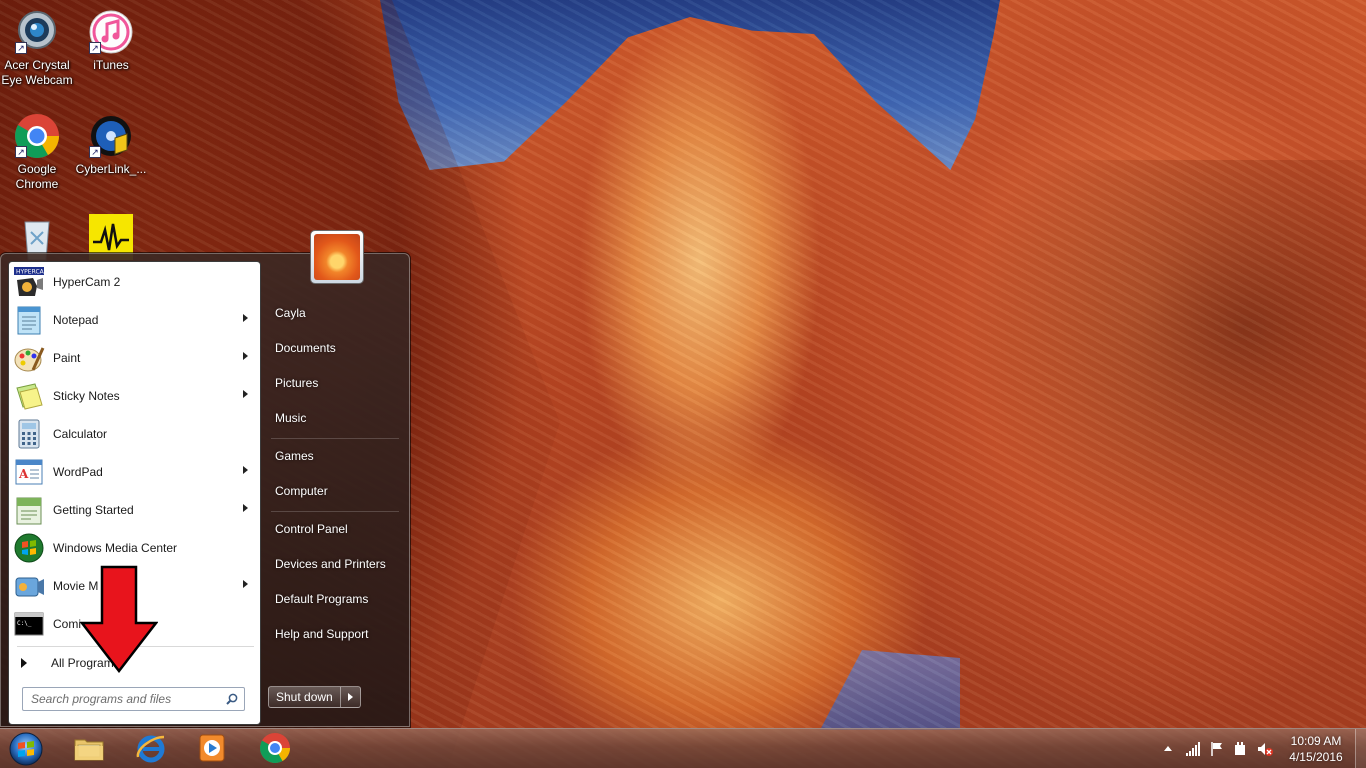 The width and height of the screenshot is (1366, 768). Describe the element at coordinates (322, 634) in the screenshot. I see `start-link-label: Help and Support` at that location.